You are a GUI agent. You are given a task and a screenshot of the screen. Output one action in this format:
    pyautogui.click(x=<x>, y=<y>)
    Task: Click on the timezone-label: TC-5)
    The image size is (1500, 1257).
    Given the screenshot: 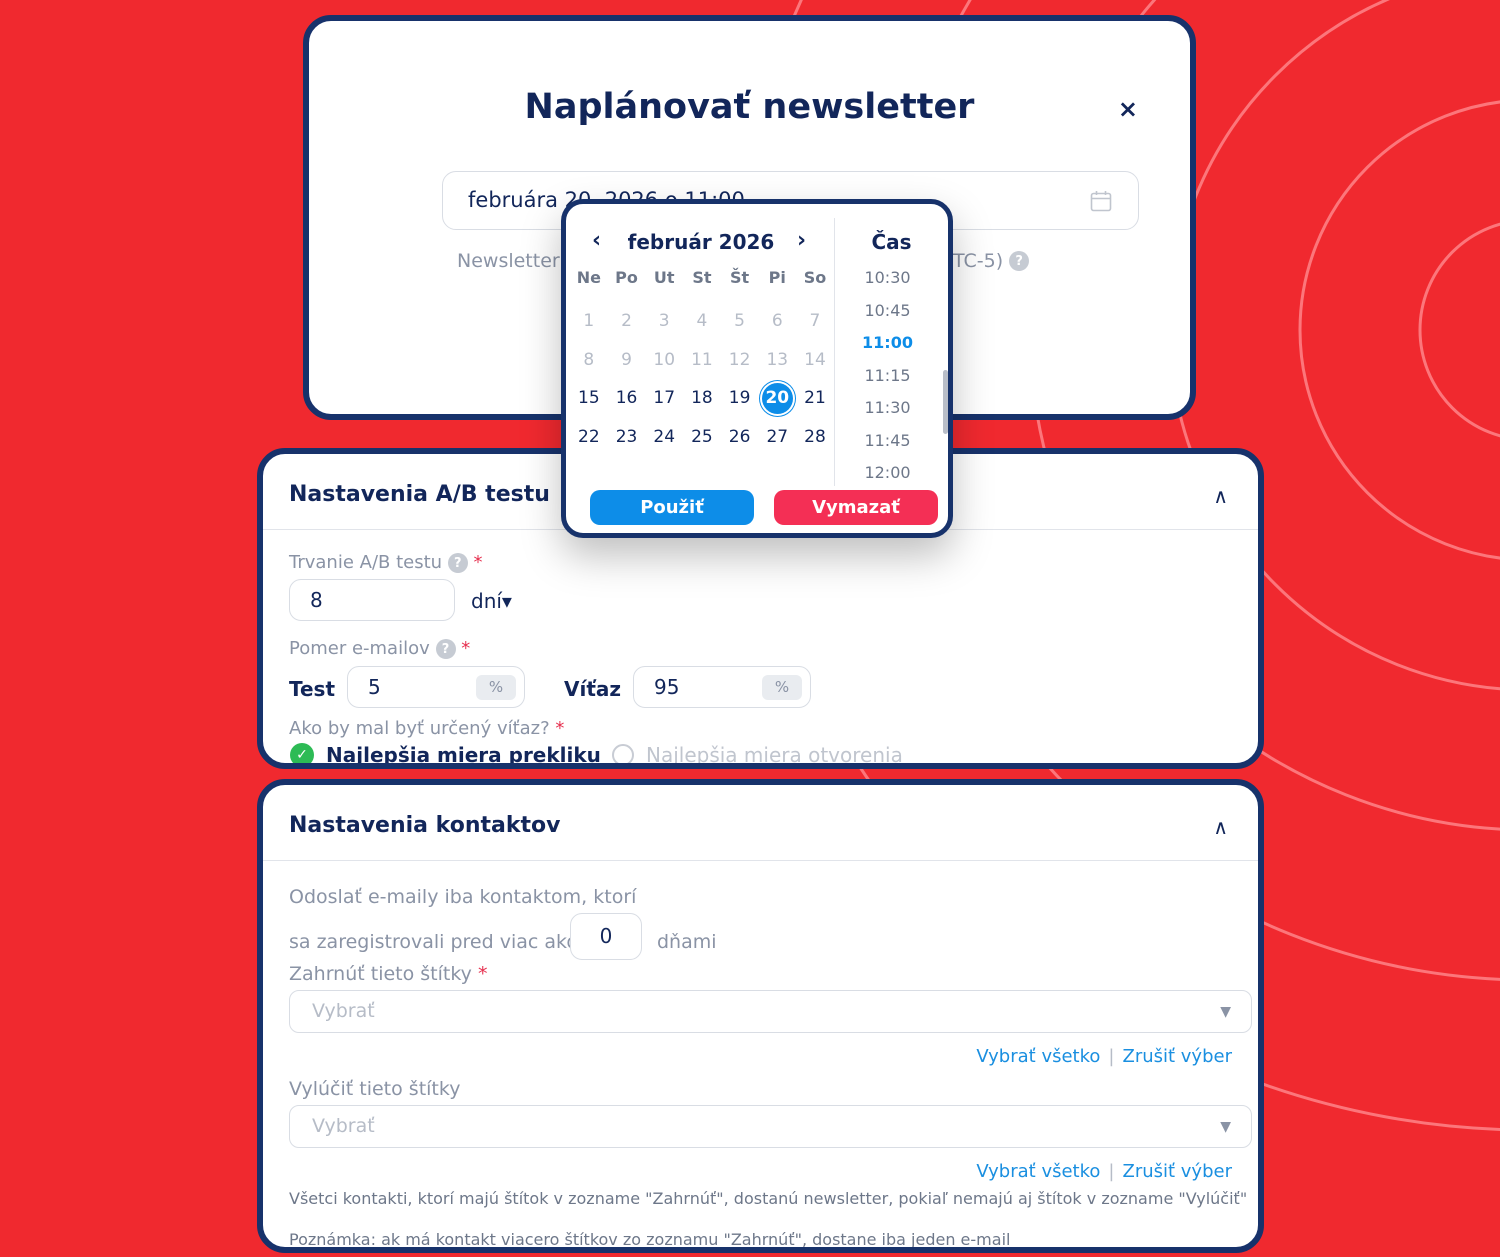 What is the action you would take?
    pyautogui.click(x=978, y=261)
    